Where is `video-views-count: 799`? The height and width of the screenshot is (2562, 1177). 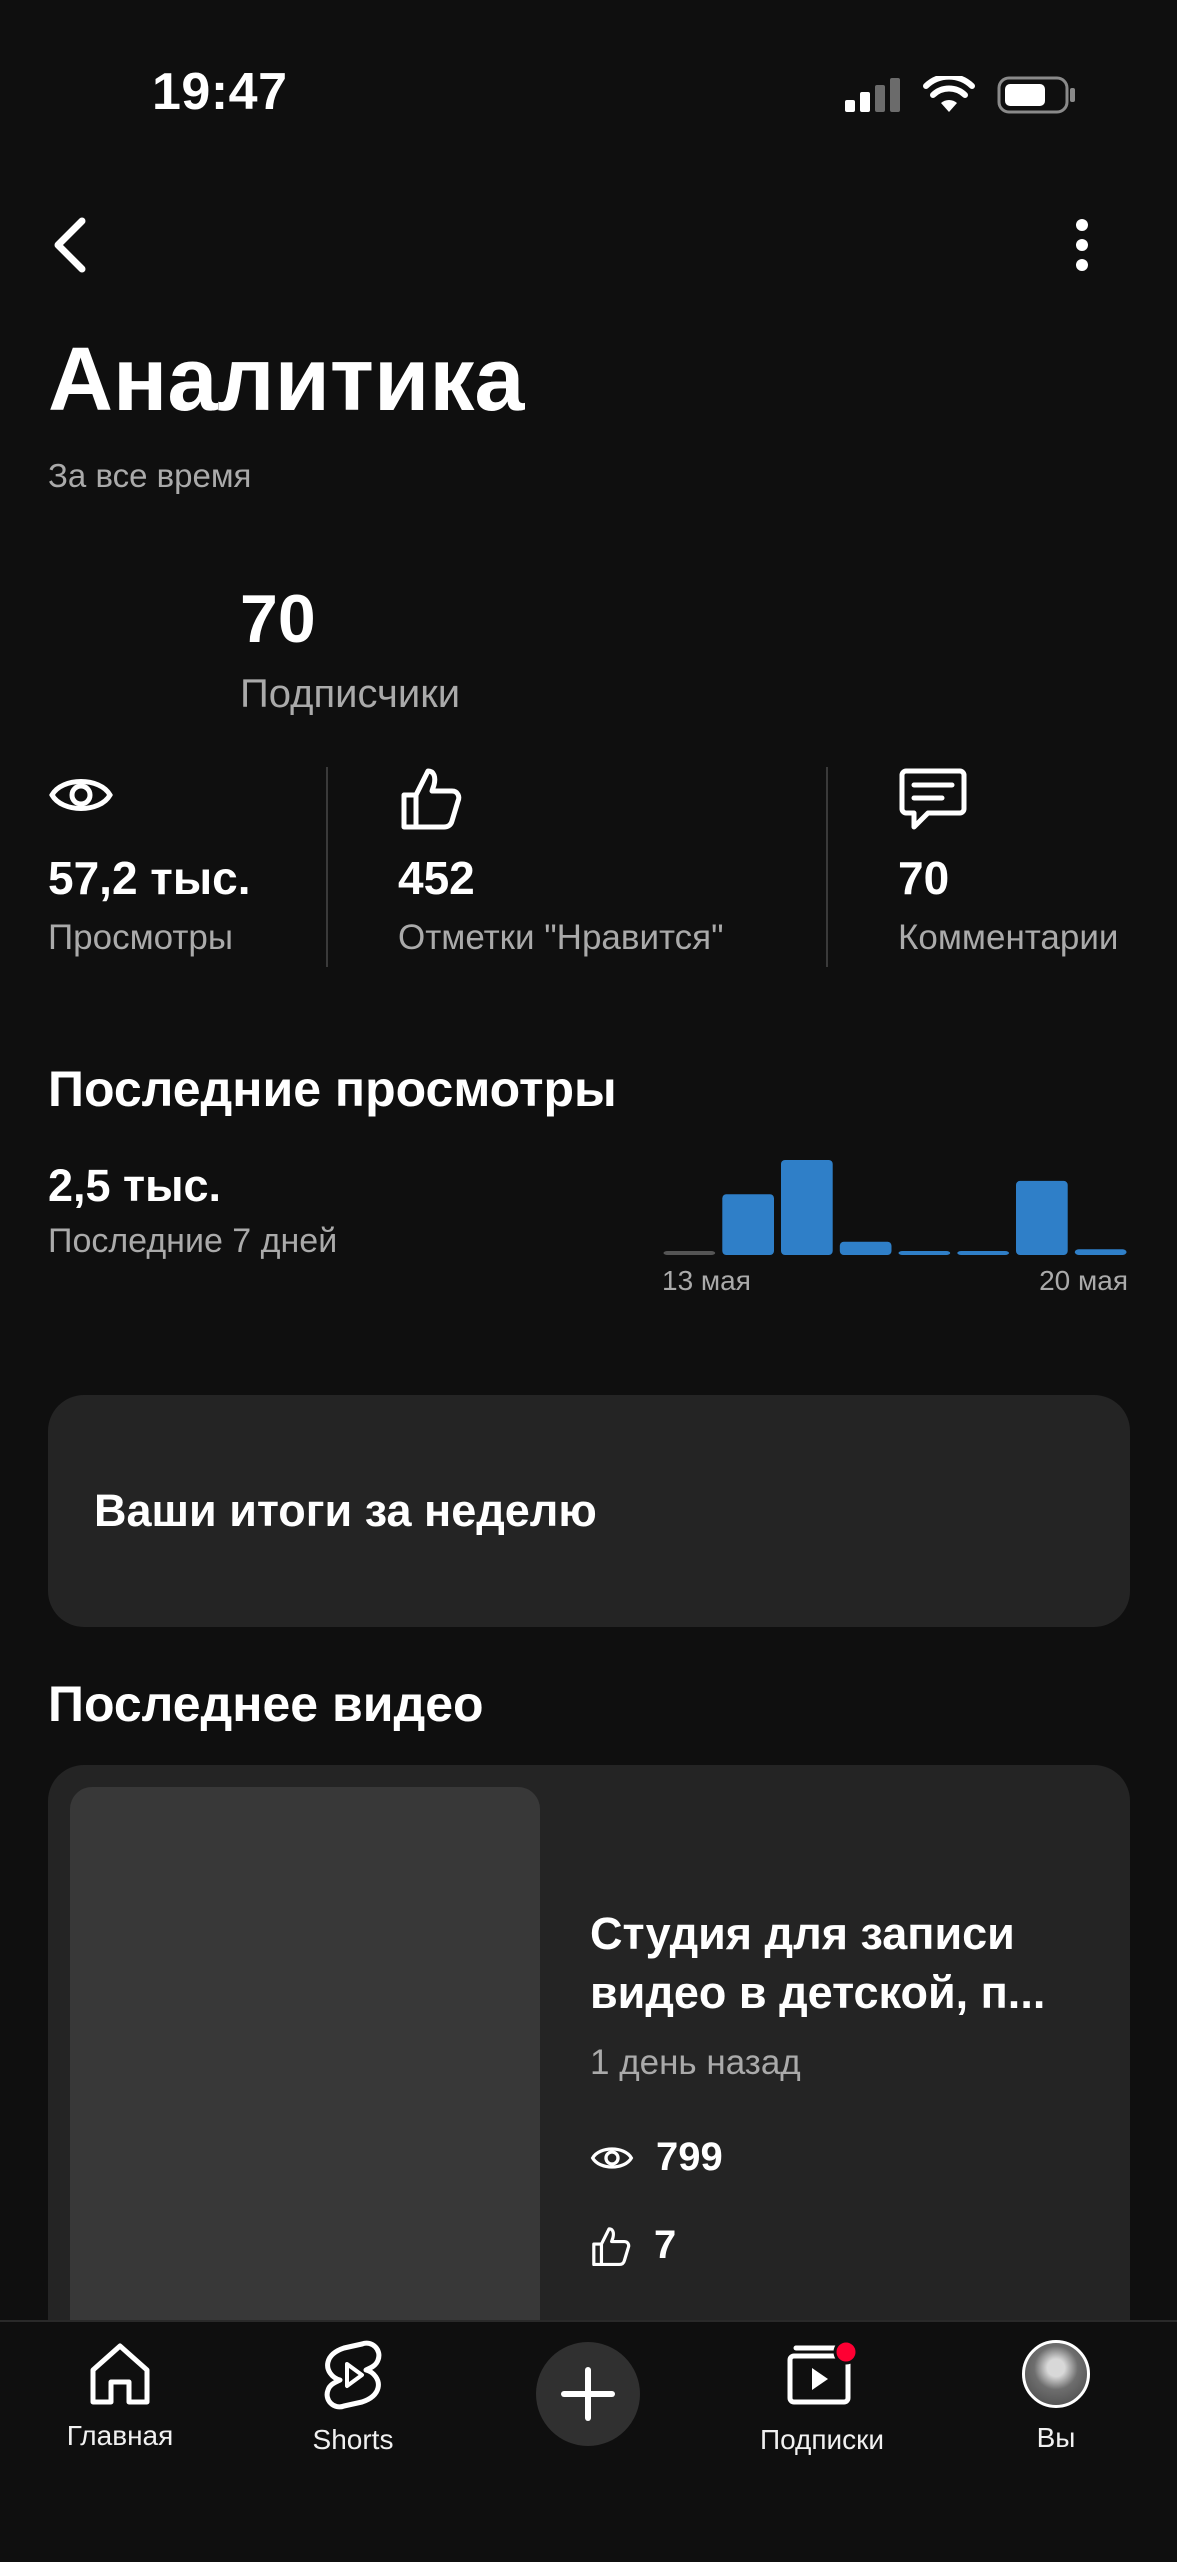 video-views-count: 799 is located at coordinates (689, 2157).